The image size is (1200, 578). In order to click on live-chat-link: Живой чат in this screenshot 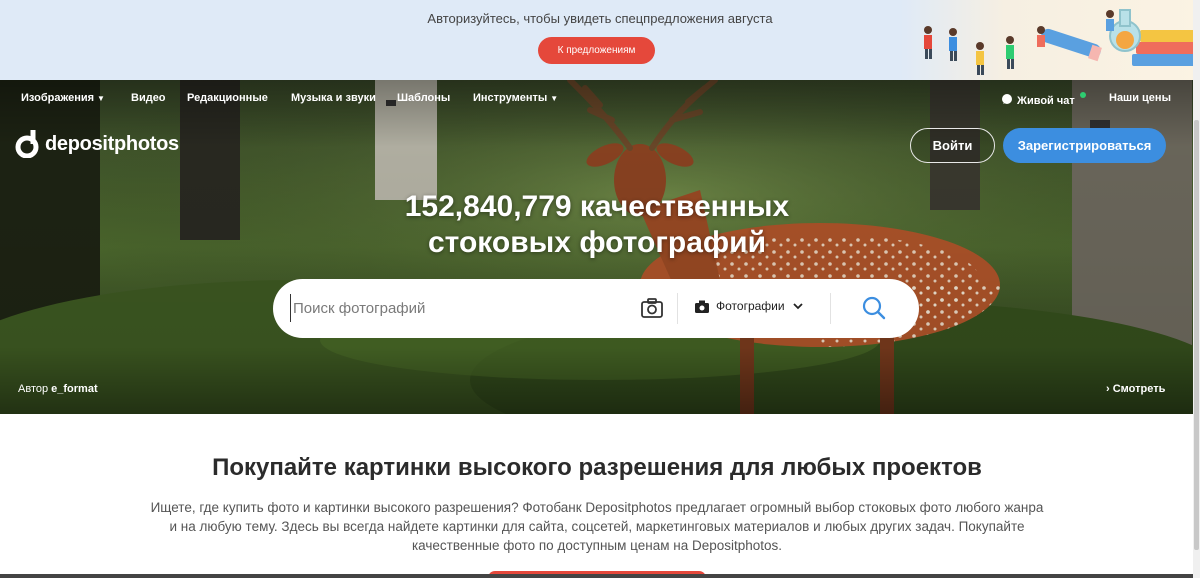, I will do `click(1043, 99)`.